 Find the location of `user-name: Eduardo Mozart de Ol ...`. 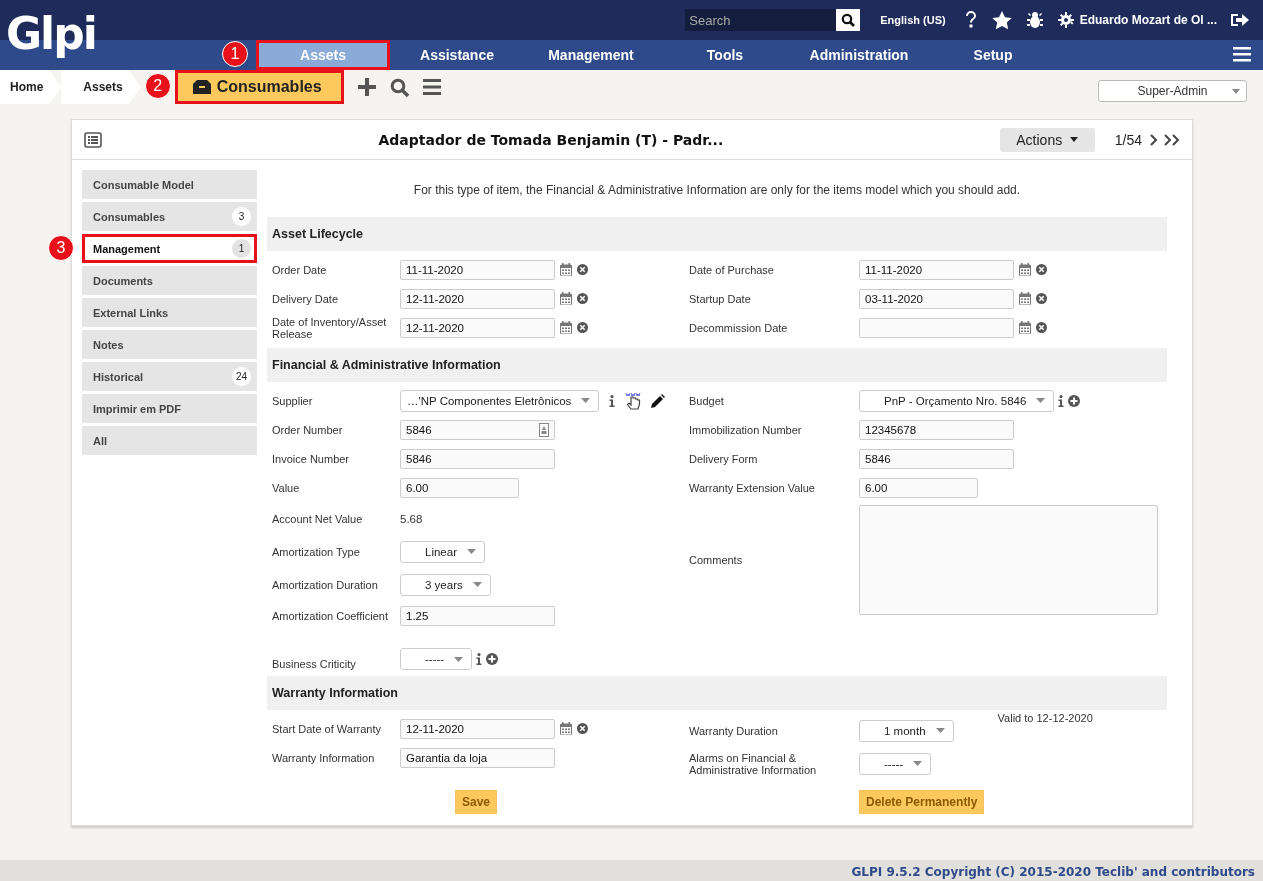

user-name: Eduardo Mozart de Ol ... is located at coordinates (1148, 20).